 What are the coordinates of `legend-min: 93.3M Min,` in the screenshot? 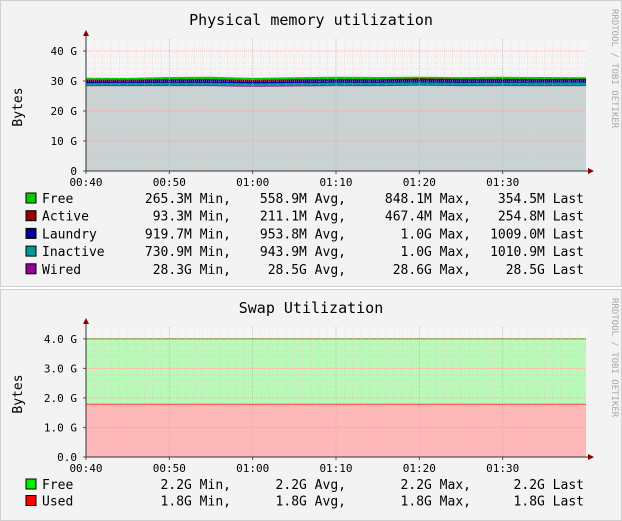 It's located at (192, 217).